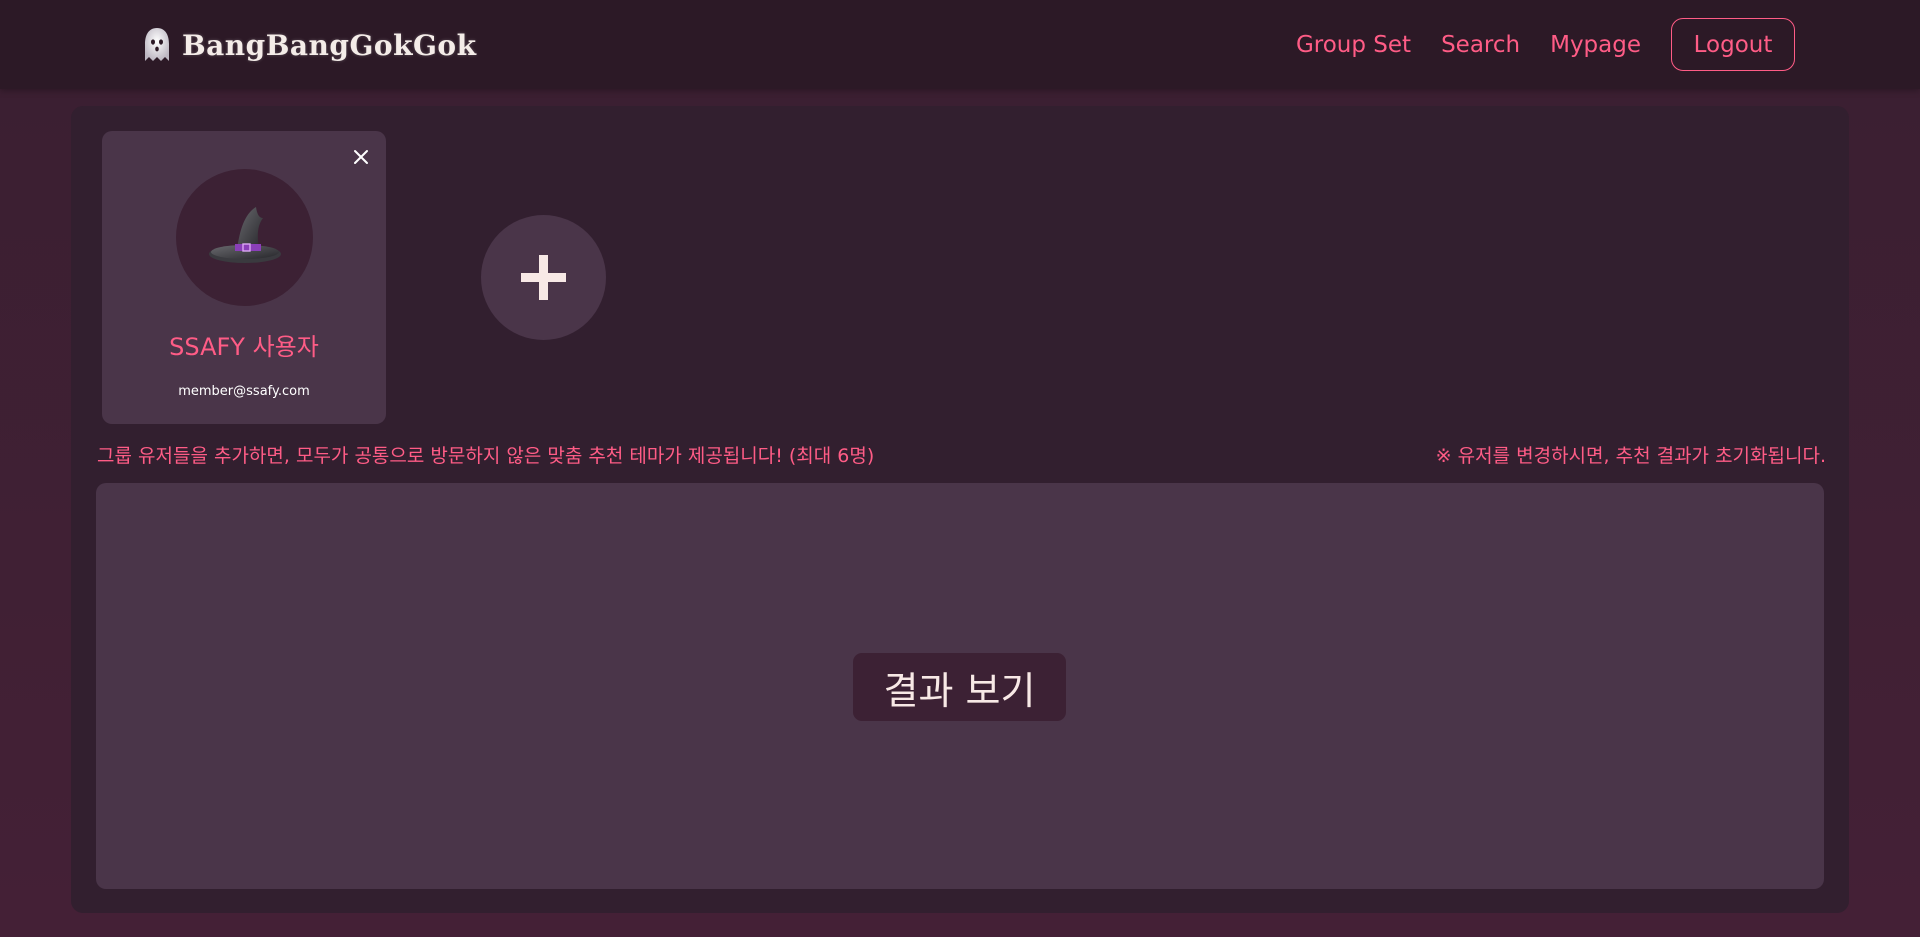 This screenshot has height=937, width=1920. I want to click on brand-logo: BangBangGokGok, so click(309, 45).